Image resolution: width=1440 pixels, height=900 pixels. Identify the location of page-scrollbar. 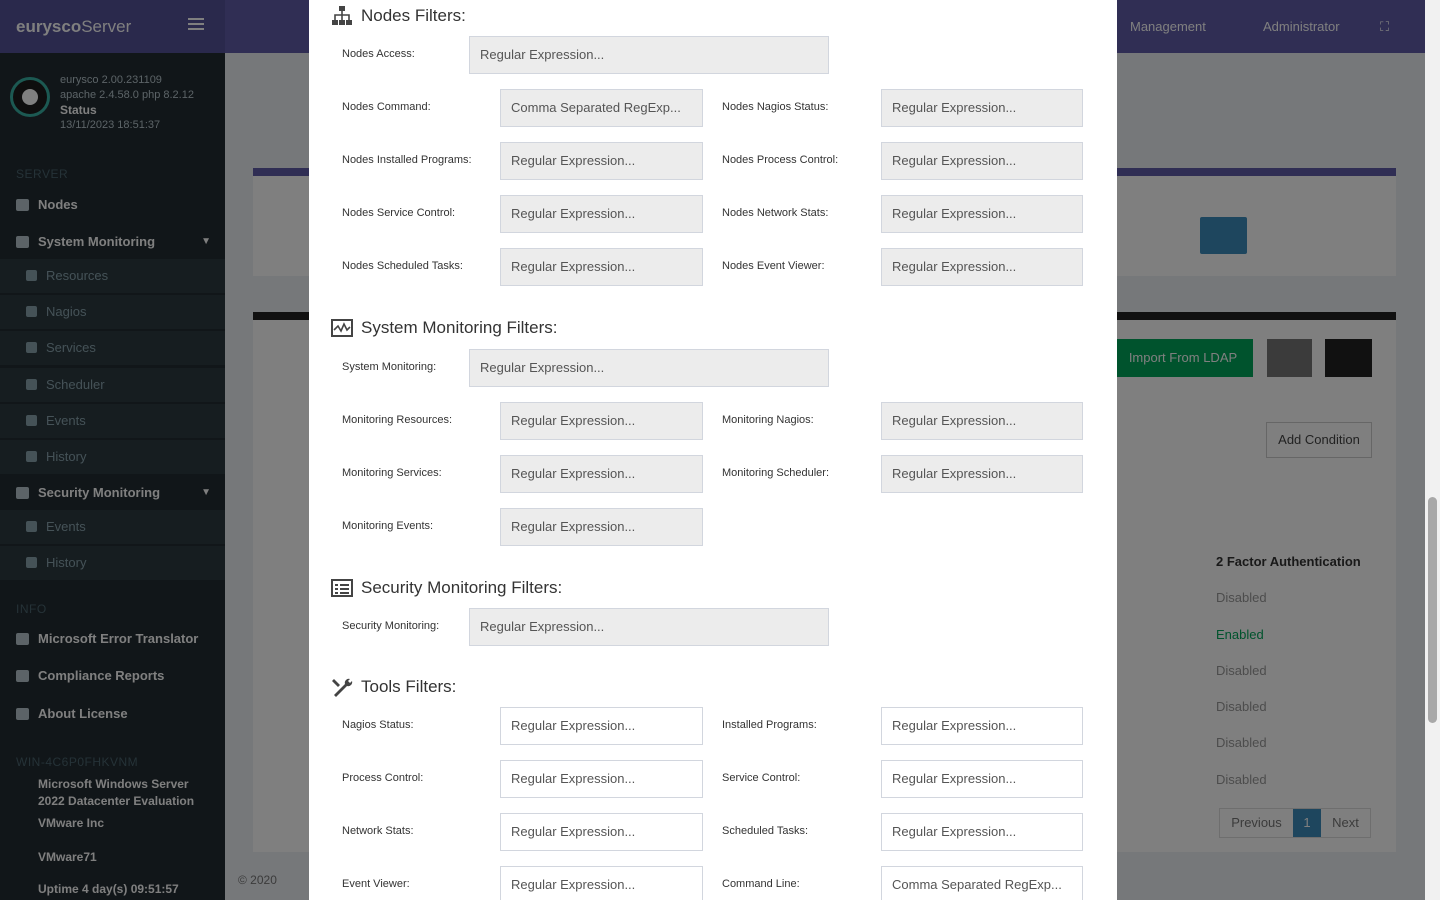
(1432, 450).